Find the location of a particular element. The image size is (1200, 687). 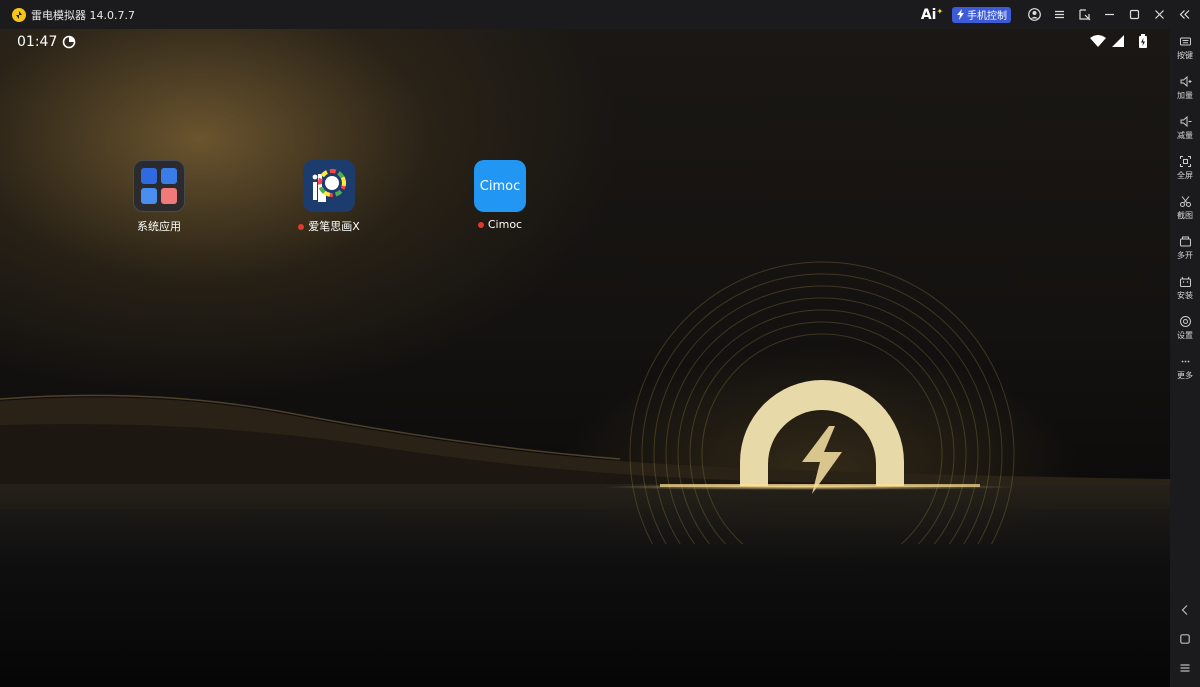

pin-window-button is located at coordinates (1084, 14).